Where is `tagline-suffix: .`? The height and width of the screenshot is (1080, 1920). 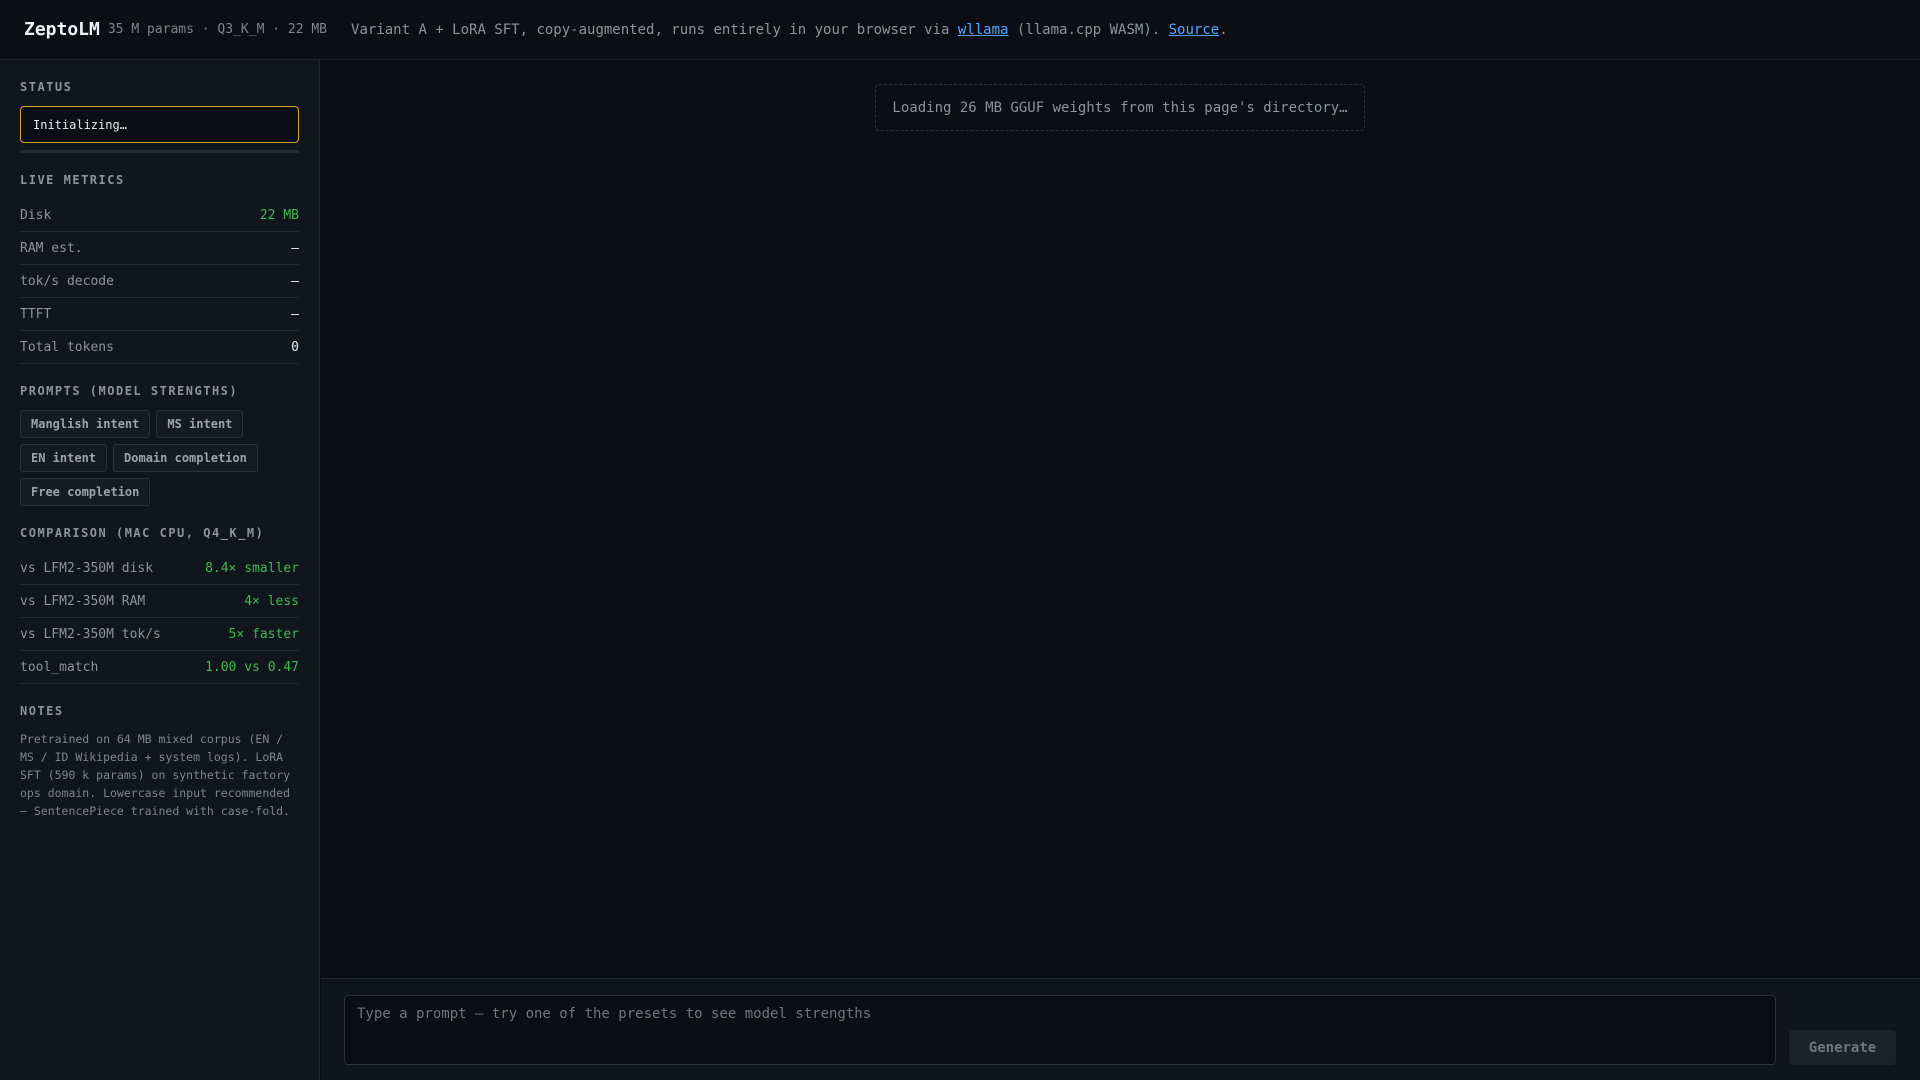
tagline-suffix: . is located at coordinates (1223, 29).